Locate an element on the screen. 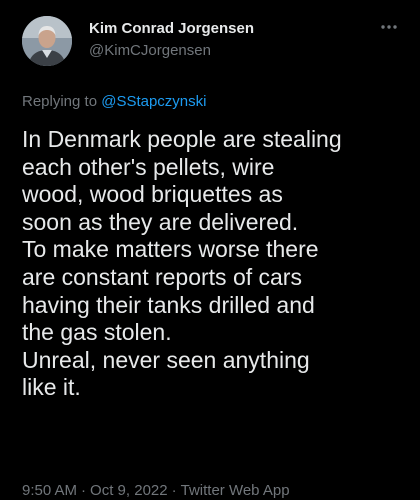 This screenshot has height=500, width=420. tweet-text-line: To make matters worse there is located at coordinates (170, 249).